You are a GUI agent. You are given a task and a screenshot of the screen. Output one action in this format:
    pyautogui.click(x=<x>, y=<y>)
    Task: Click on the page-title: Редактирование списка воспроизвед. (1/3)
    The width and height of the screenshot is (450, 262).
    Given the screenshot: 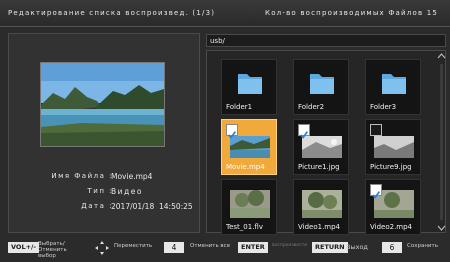 What is the action you would take?
    pyautogui.click(x=112, y=13)
    